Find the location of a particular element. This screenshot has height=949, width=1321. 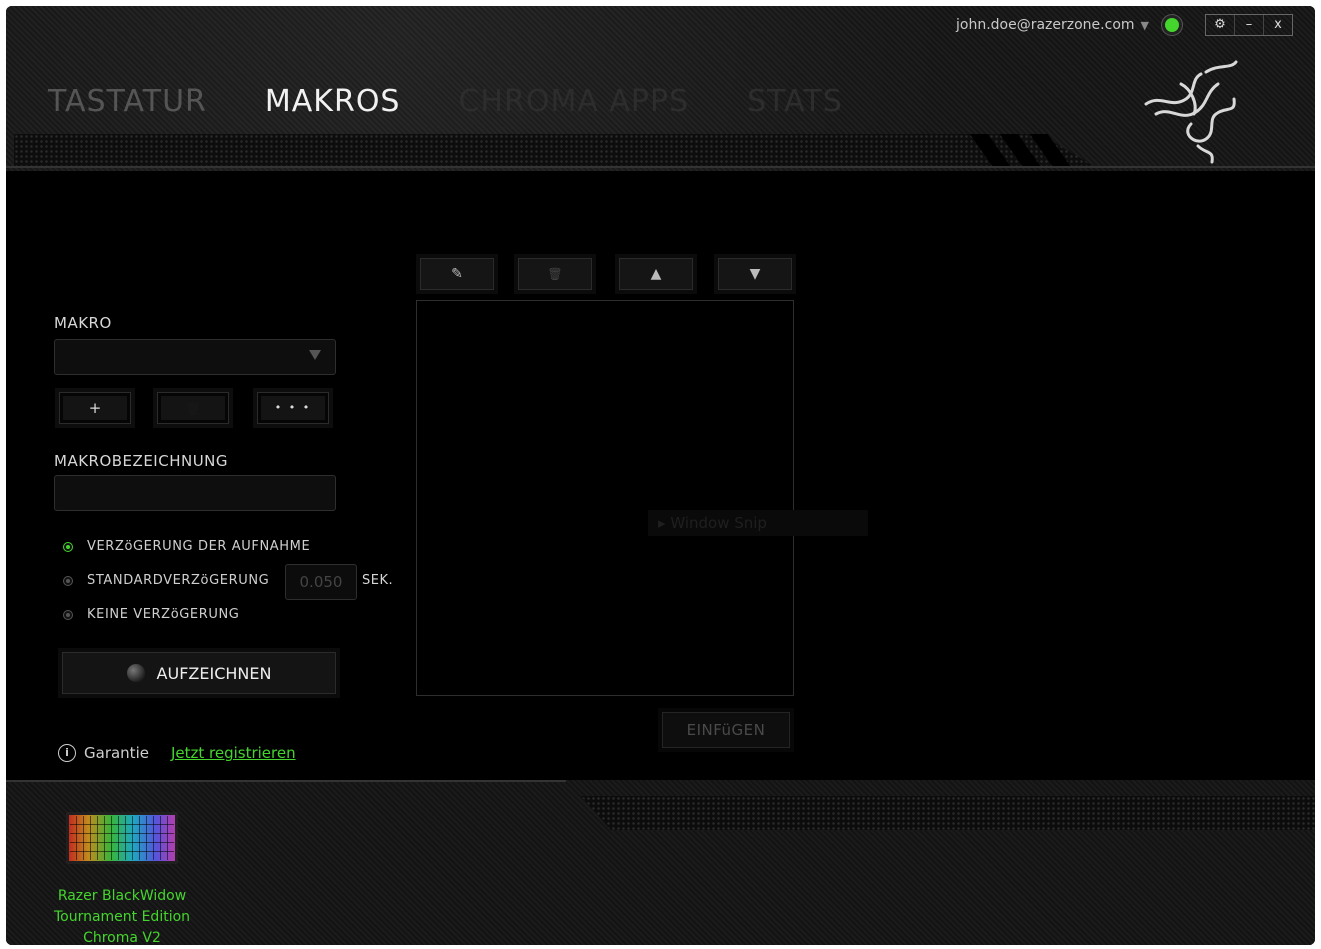

delay-unit: SEK. is located at coordinates (378, 580).